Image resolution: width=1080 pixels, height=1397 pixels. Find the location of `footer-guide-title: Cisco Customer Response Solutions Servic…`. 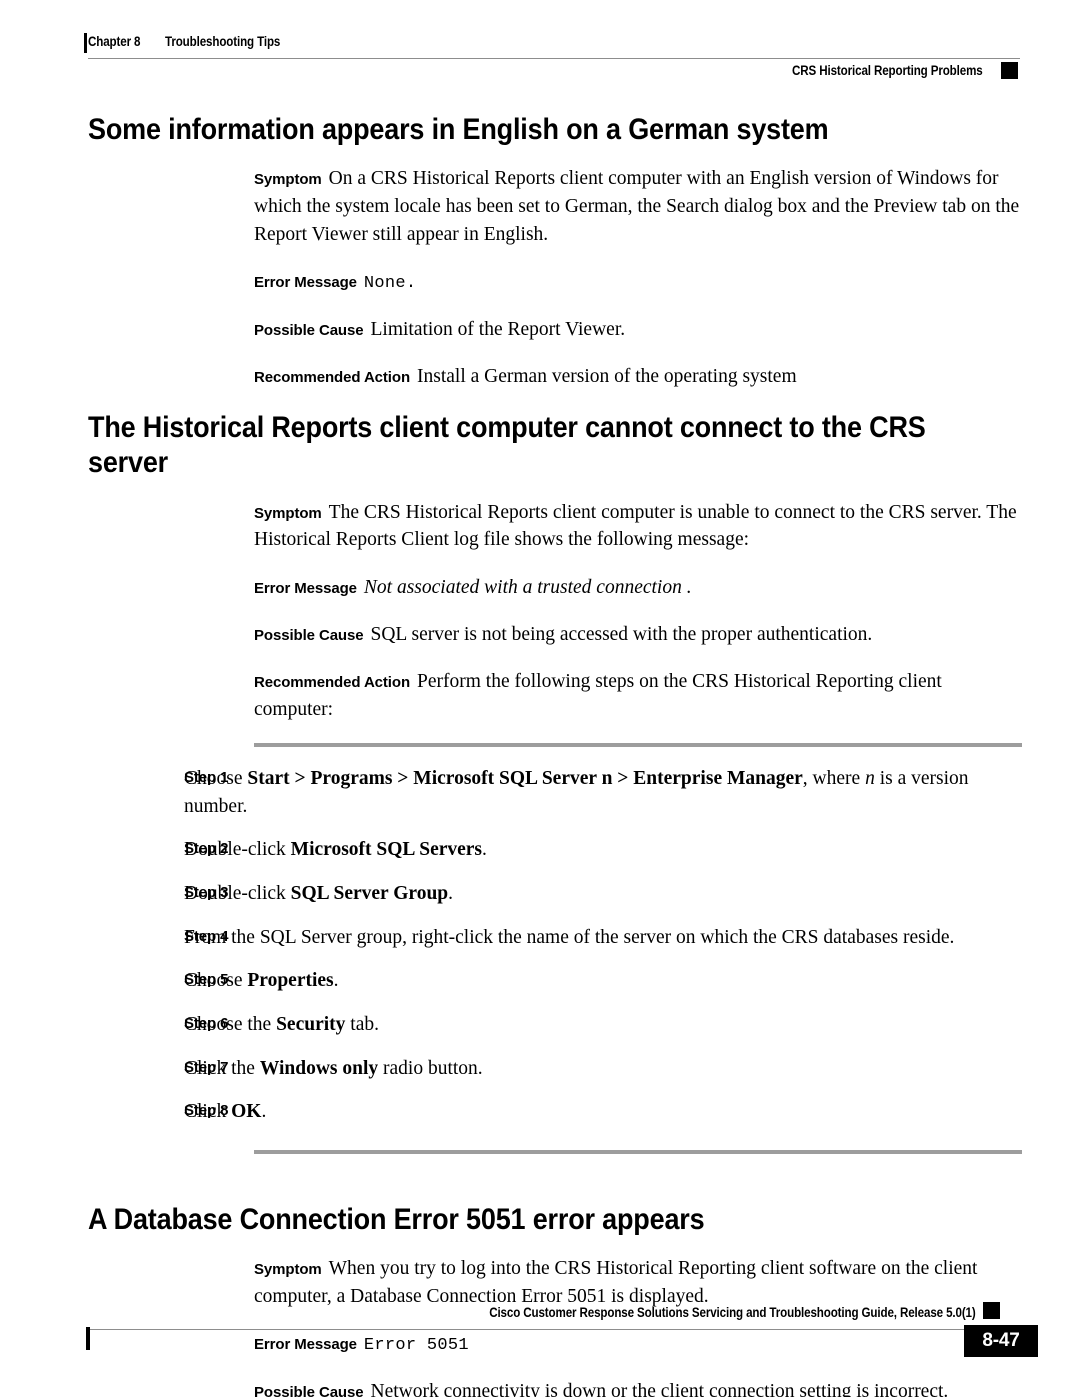

footer-guide-title: Cisco Customer Response Solutions Servic… is located at coordinates (733, 1312).